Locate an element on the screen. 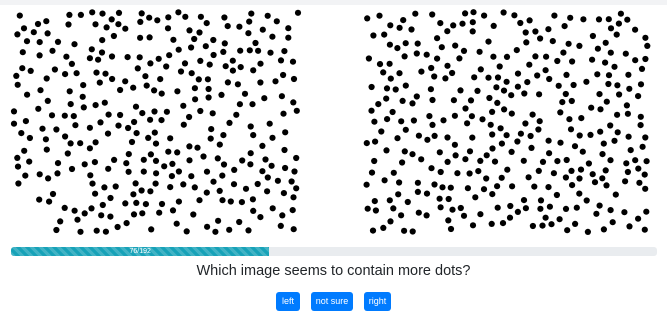 The height and width of the screenshot is (313, 667). not-sure-button: not sure is located at coordinates (332, 301).